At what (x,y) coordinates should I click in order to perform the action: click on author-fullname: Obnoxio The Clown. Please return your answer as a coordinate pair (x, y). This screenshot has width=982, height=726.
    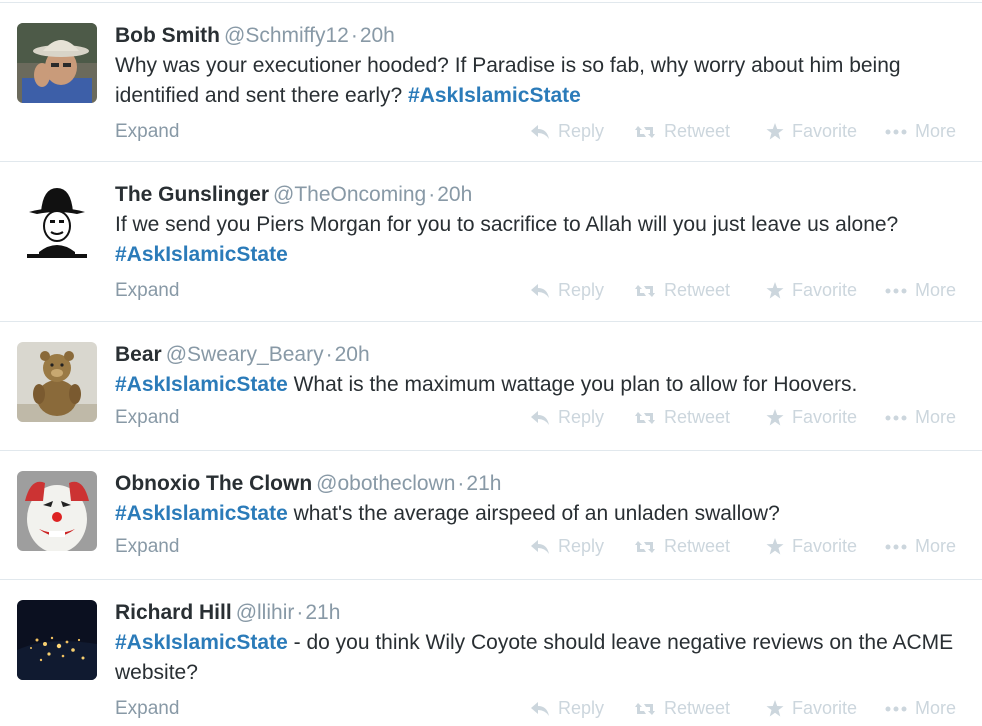
    Looking at the image, I should click on (213, 483).